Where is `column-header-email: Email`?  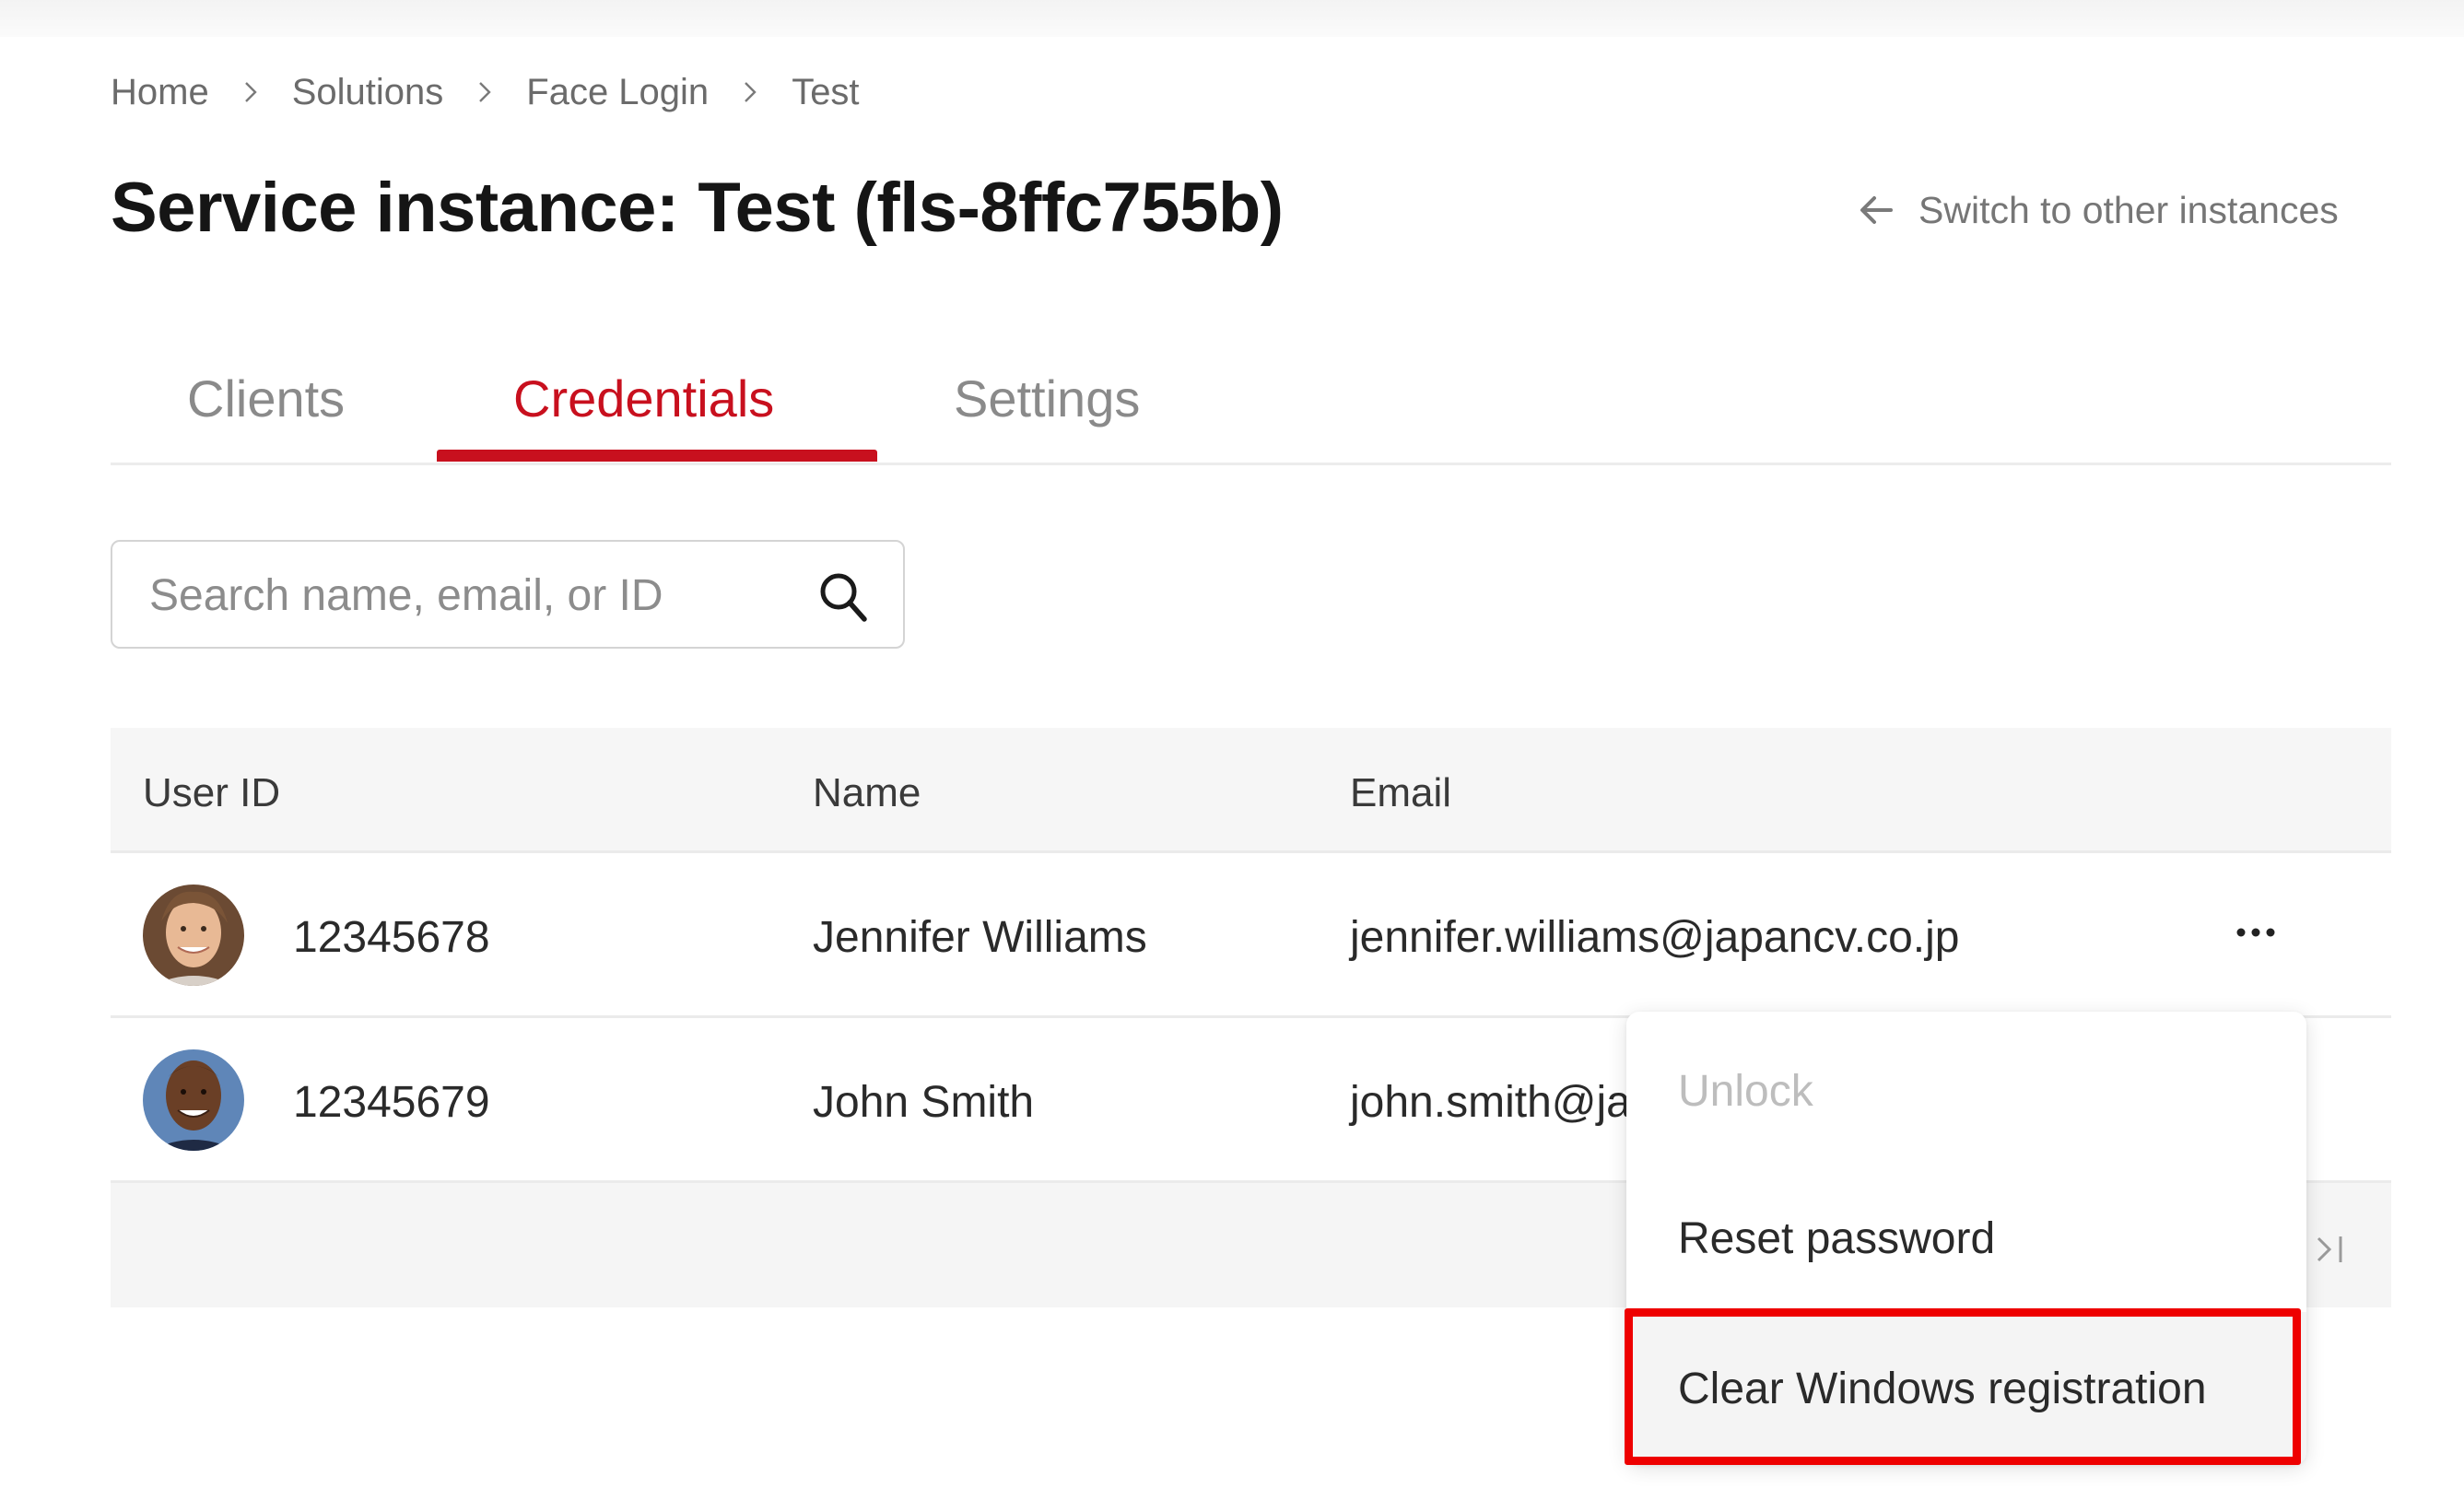 column-header-email: Email is located at coordinates (1400, 793).